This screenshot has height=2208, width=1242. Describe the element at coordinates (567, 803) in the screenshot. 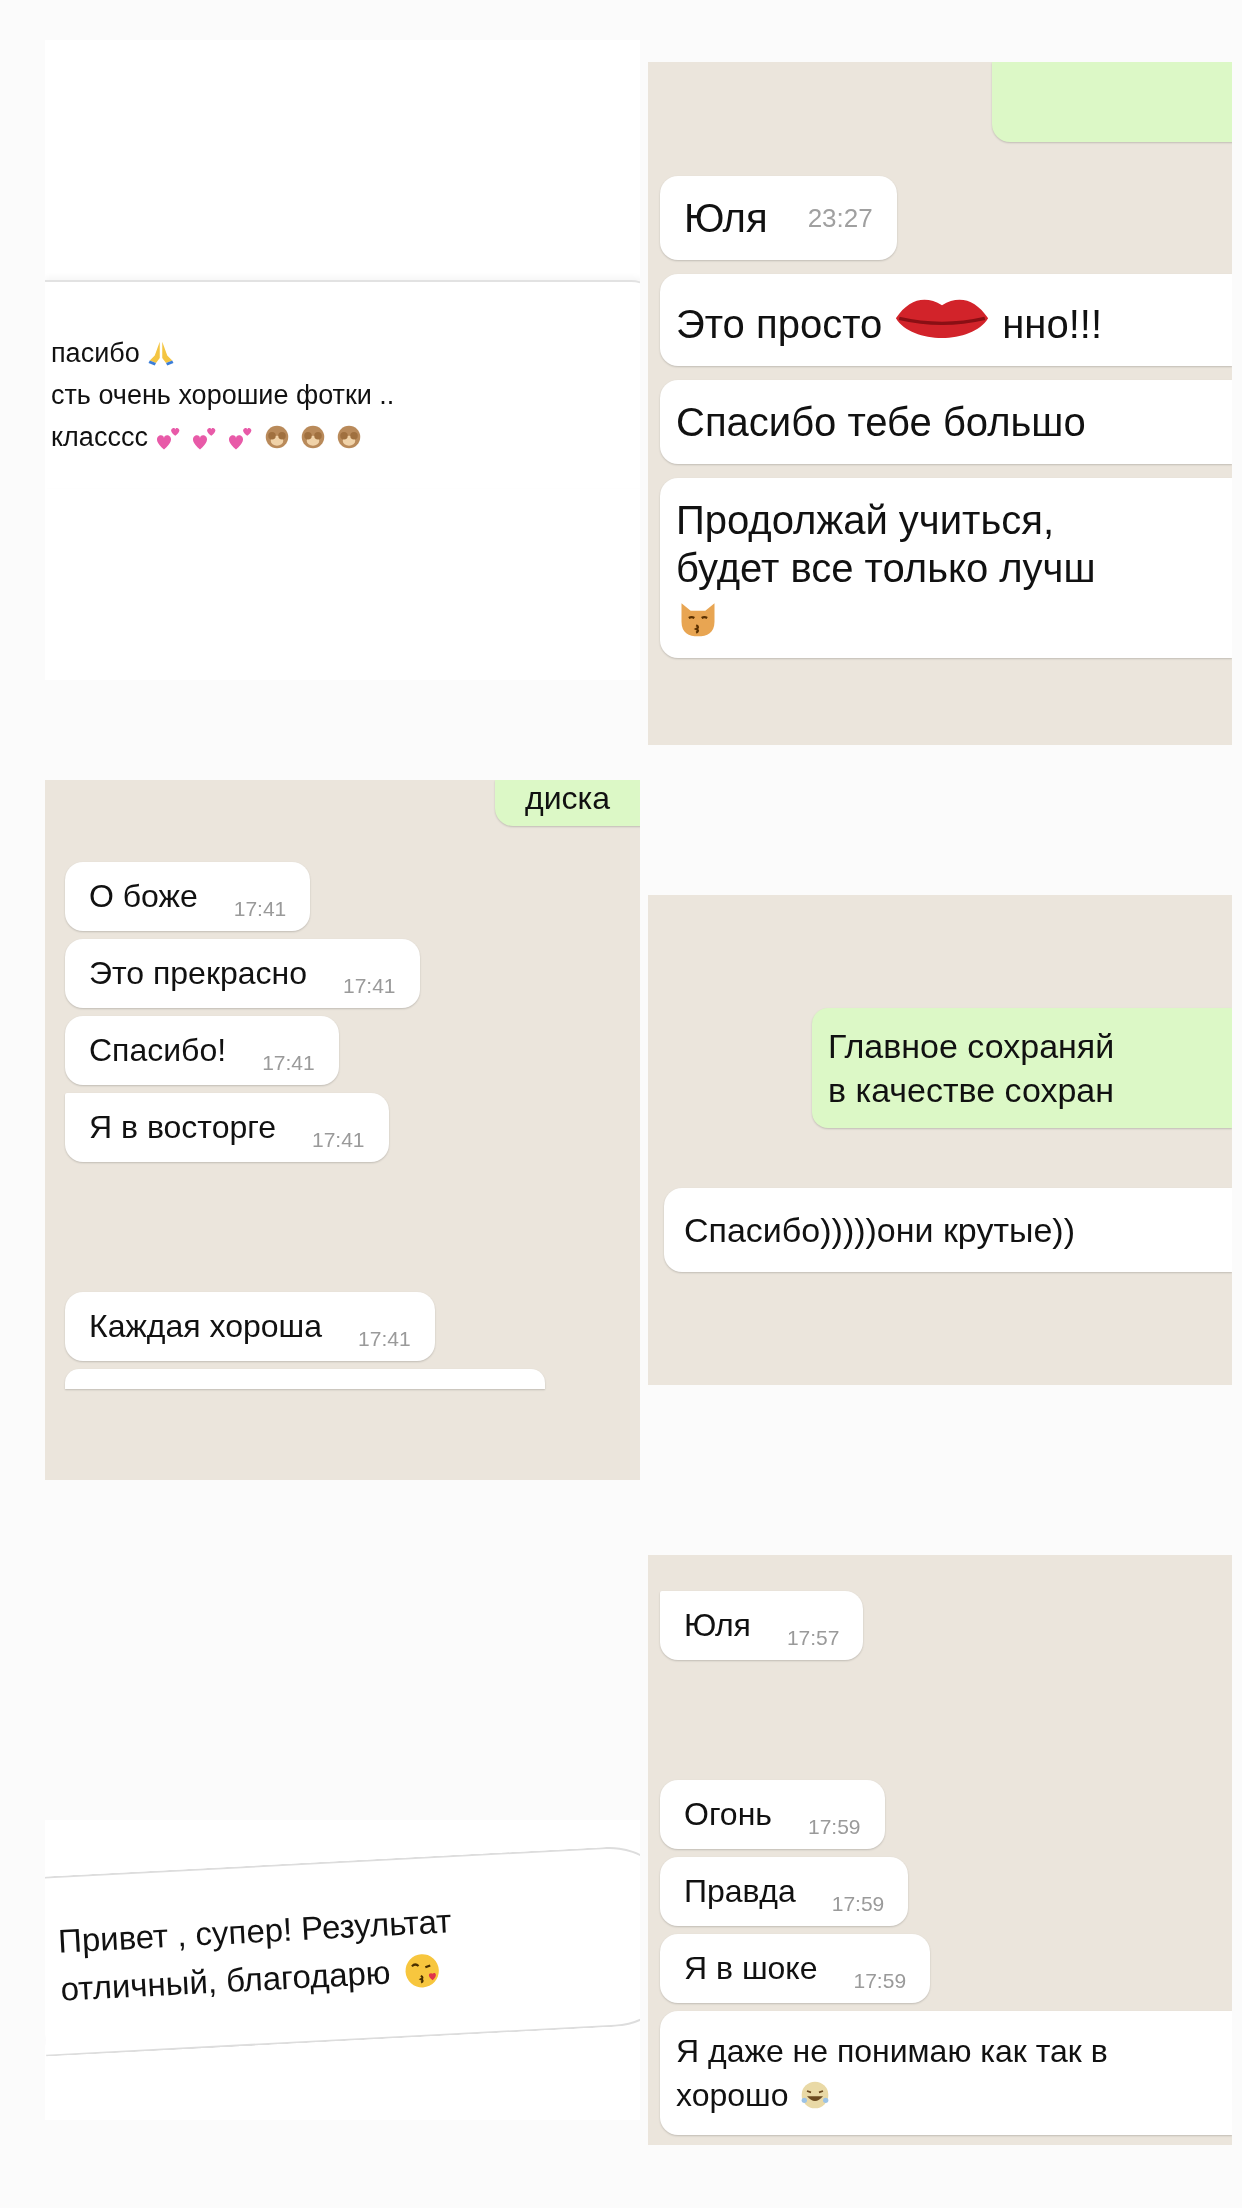

I see `sent-message: диска` at that location.